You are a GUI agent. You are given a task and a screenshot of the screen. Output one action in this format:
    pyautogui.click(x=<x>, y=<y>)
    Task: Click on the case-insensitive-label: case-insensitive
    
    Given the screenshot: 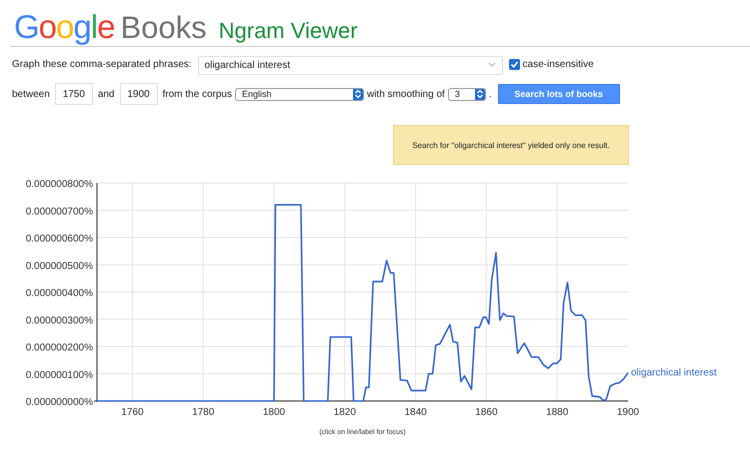 What is the action you would take?
    pyautogui.click(x=558, y=64)
    